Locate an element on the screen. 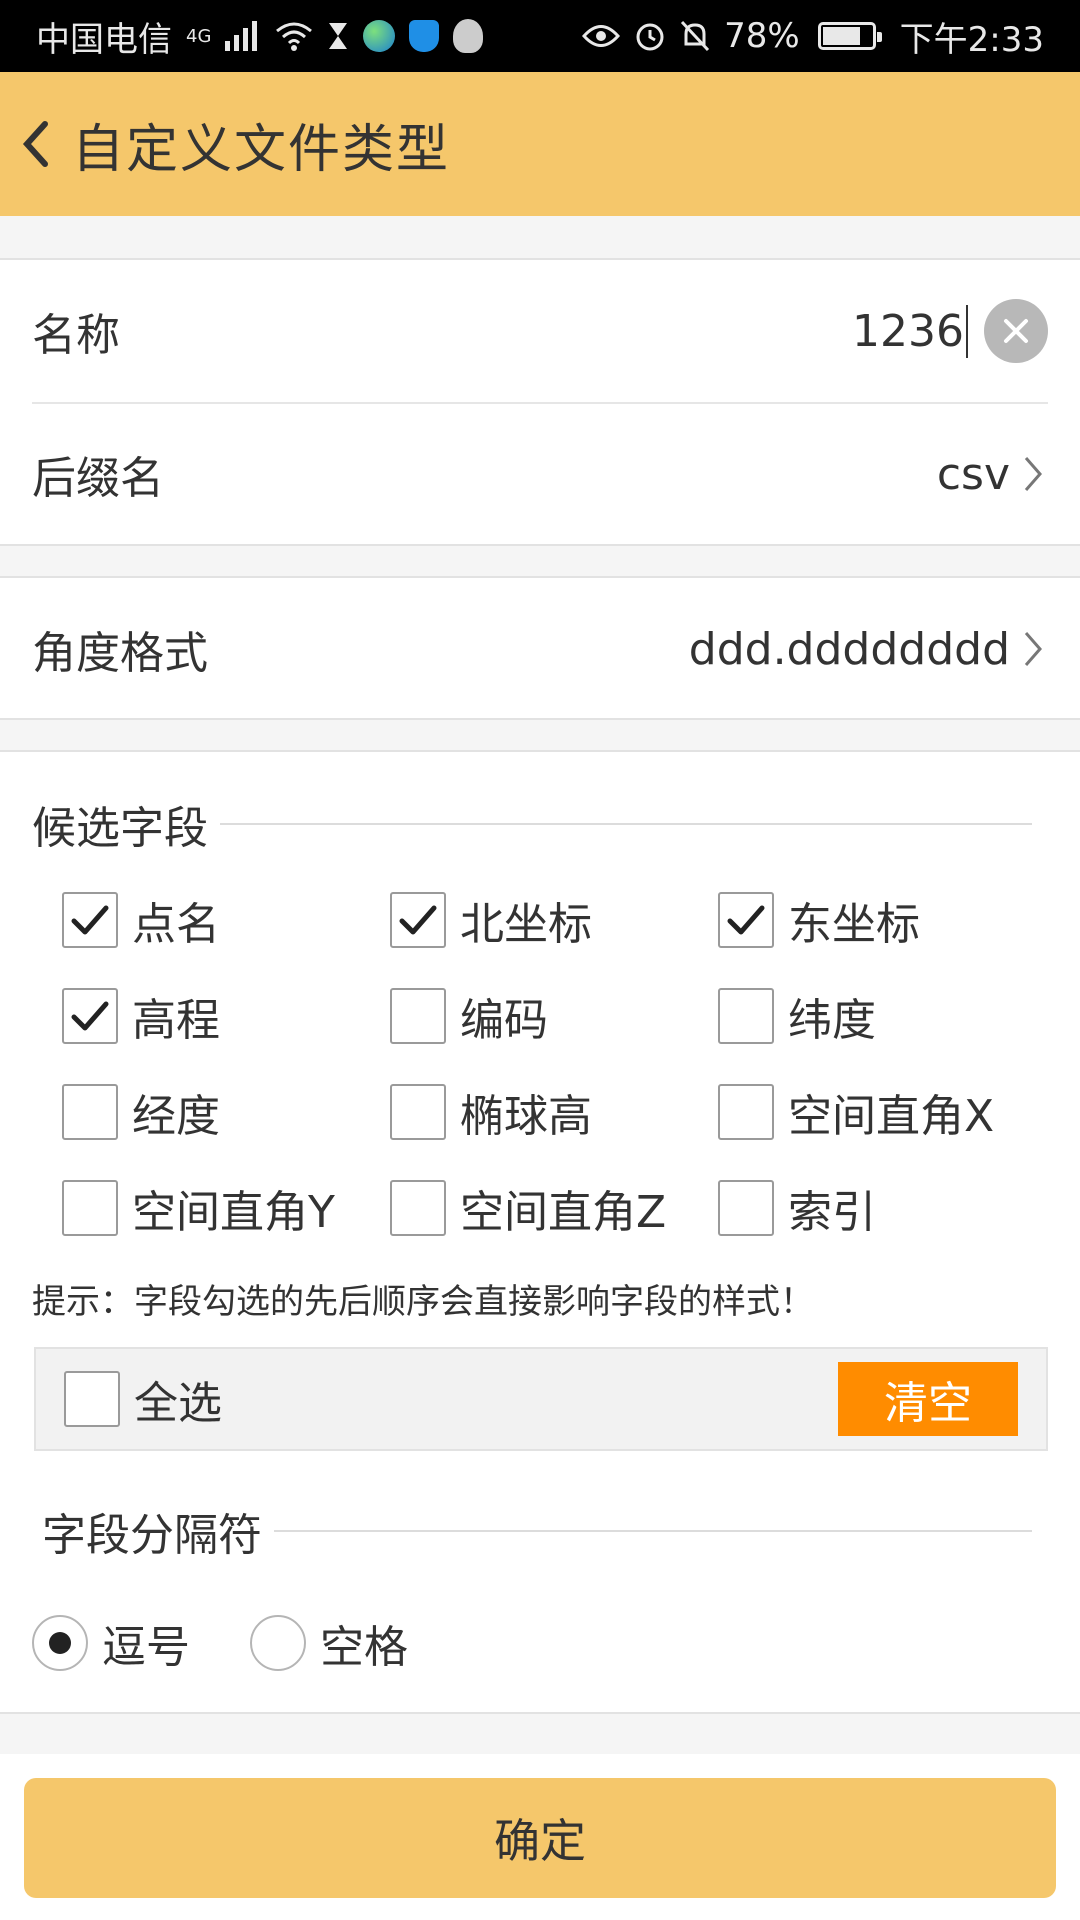  field-option: 索引 is located at coordinates (890, 1209).